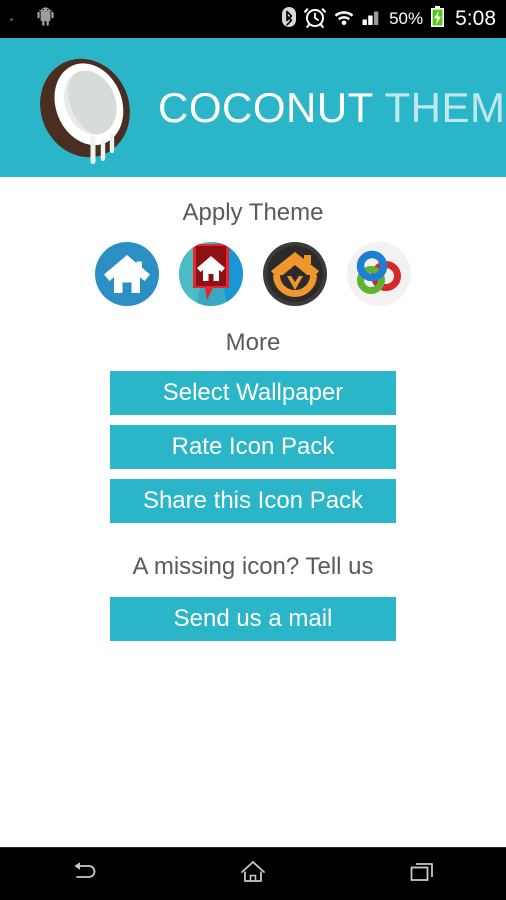  I want to click on nav-home-button, so click(253, 874).